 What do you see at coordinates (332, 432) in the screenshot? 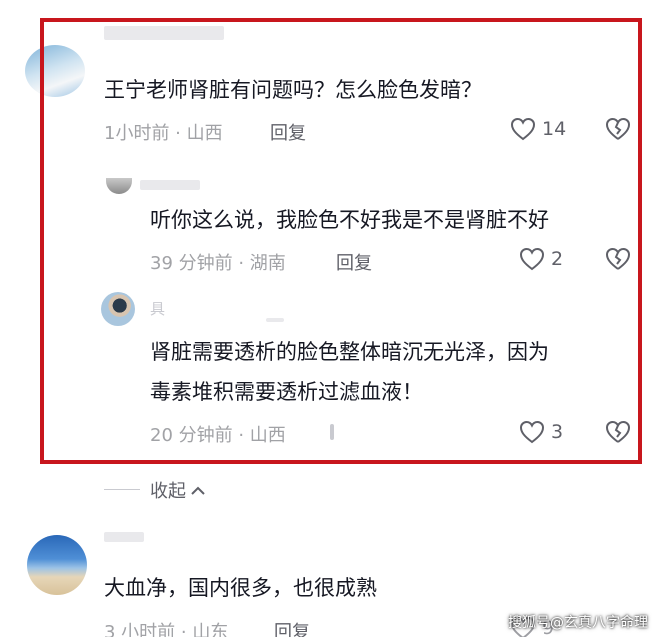
I see `reply-button-faded` at bounding box center [332, 432].